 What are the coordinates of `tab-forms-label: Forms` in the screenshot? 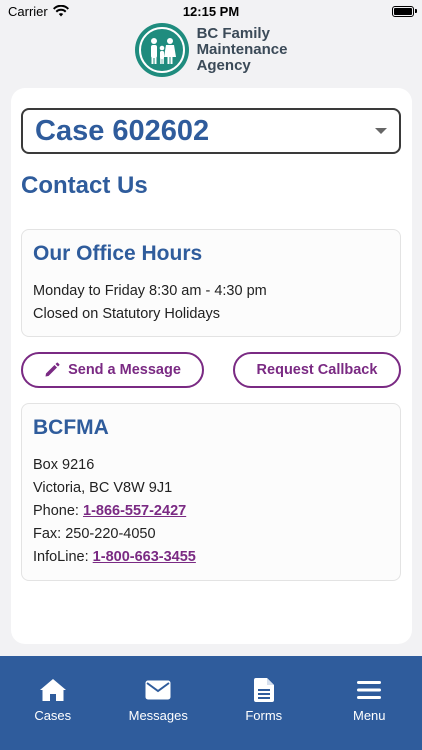 It's located at (264, 715).